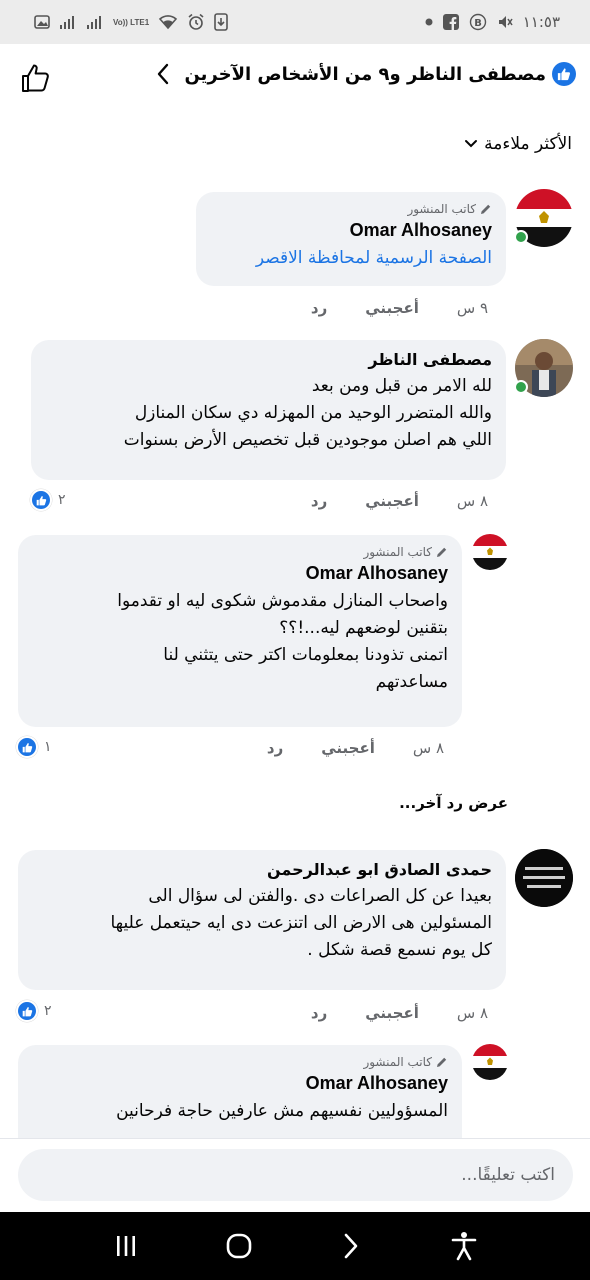 Image resolution: width=590 pixels, height=1280 pixels. What do you see at coordinates (239, 1246) in the screenshot?
I see `home-icon` at bounding box center [239, 1246].